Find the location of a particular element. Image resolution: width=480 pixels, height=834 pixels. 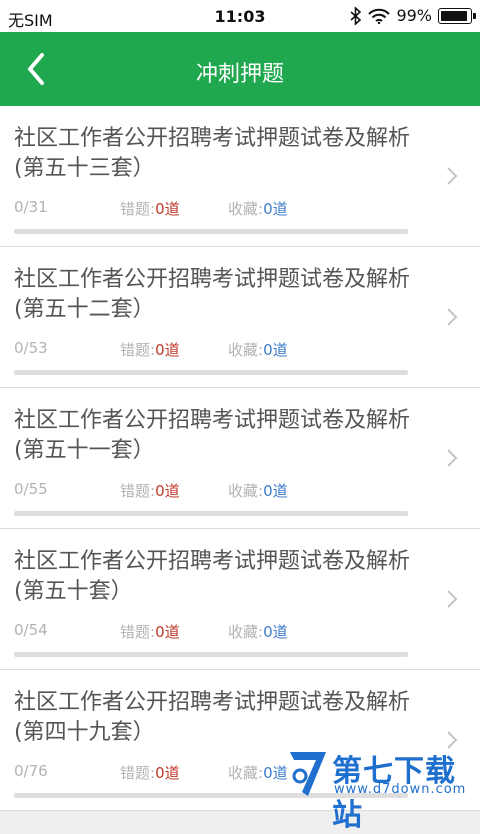

wifi-icon is located at coordinates (379, 16).